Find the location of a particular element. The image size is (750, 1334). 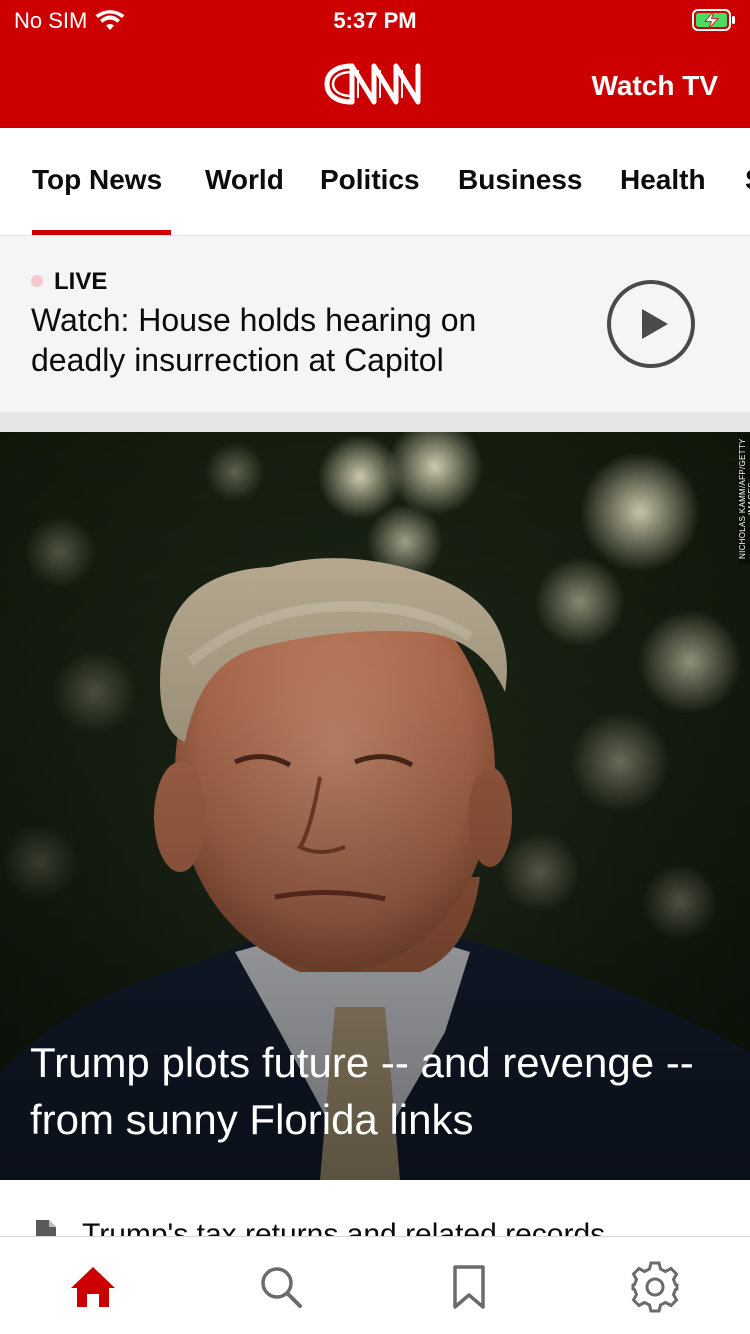

bookmark-icon is located at coordinates (469, 1287).